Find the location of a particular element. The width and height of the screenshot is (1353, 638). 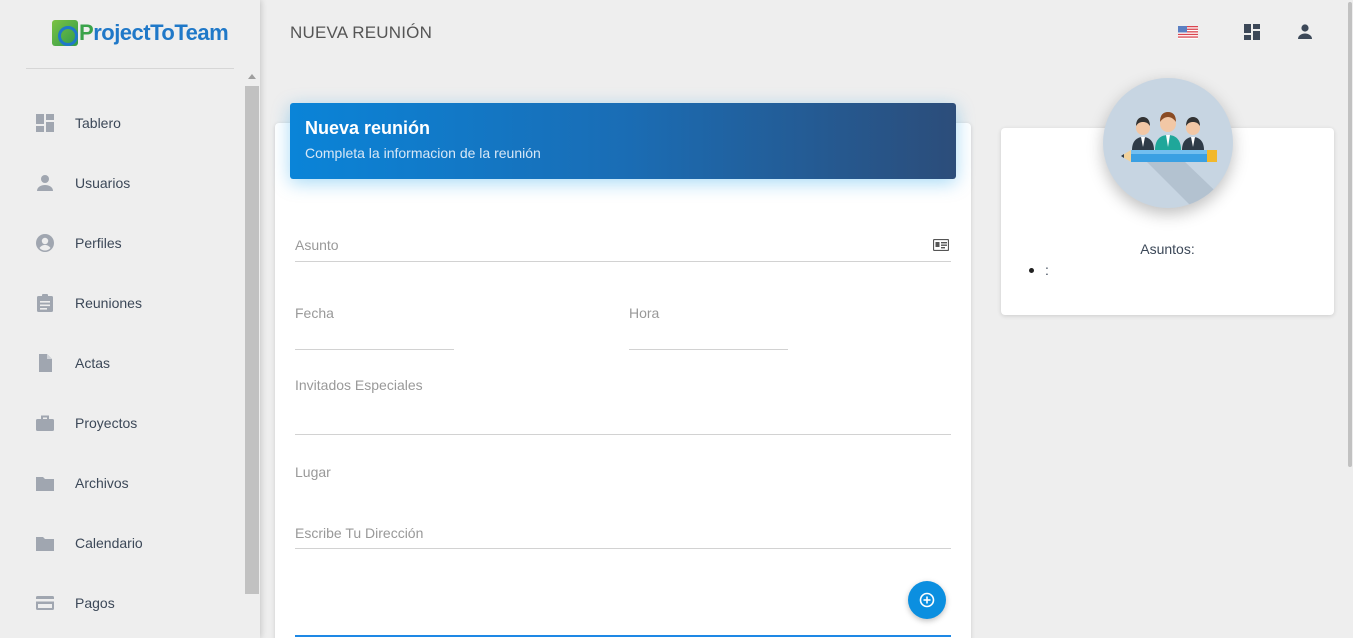

sidebar-item-calendario: Calendario is located at coordinates (122, 543).